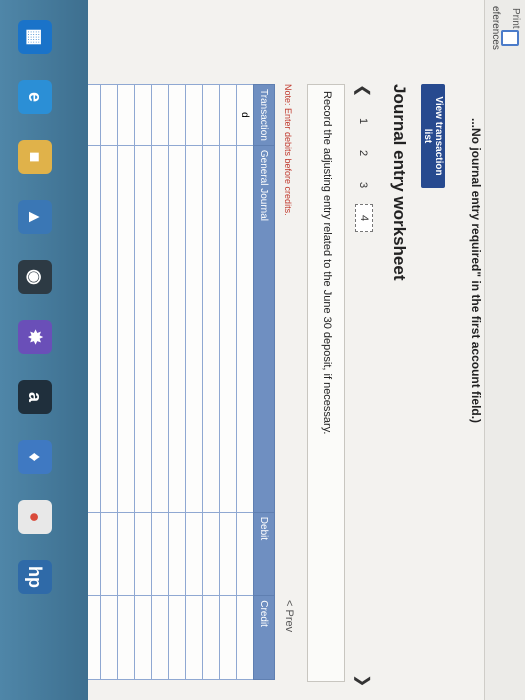 The height and width of the screenshot is (700, 525). Describe the element at coordinates (363, 90) in the screenshot. I see `chevron-left-icon: ❮` at that location.